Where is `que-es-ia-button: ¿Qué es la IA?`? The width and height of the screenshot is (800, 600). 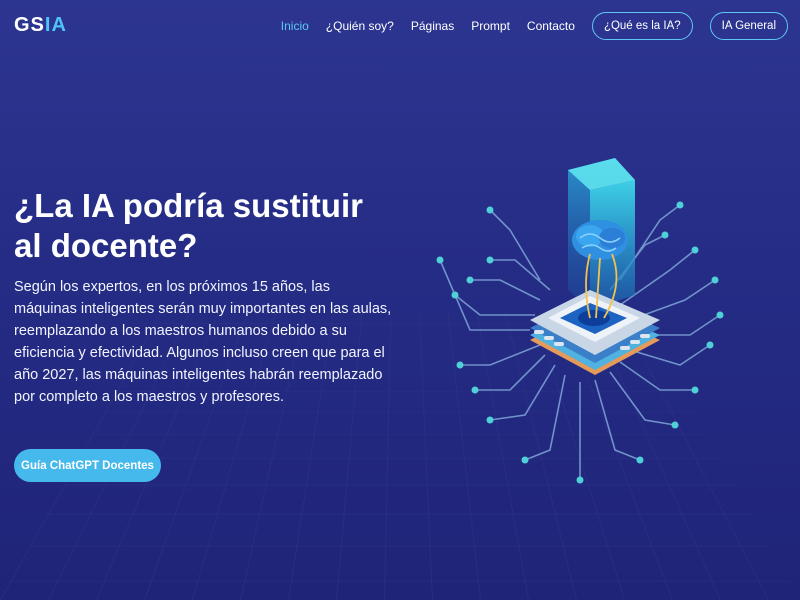
que-es-ia-button: ¿Qué es la IA? is located at coordinates (642, 26).